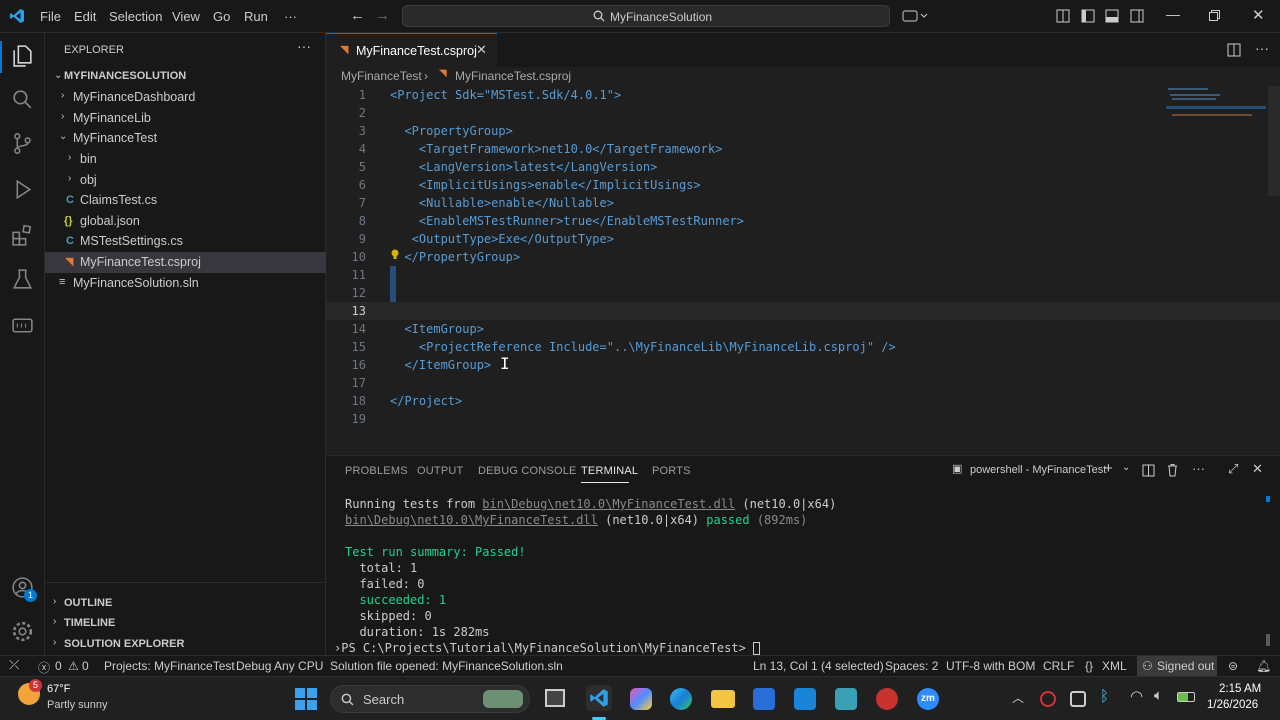 The width and height of the screenshot is (1280, 720). What do you see at coordinates (185, 221) in the screenshot?
I see `tree-item-global-json: {} global.json` at bounding box center [185, 221].